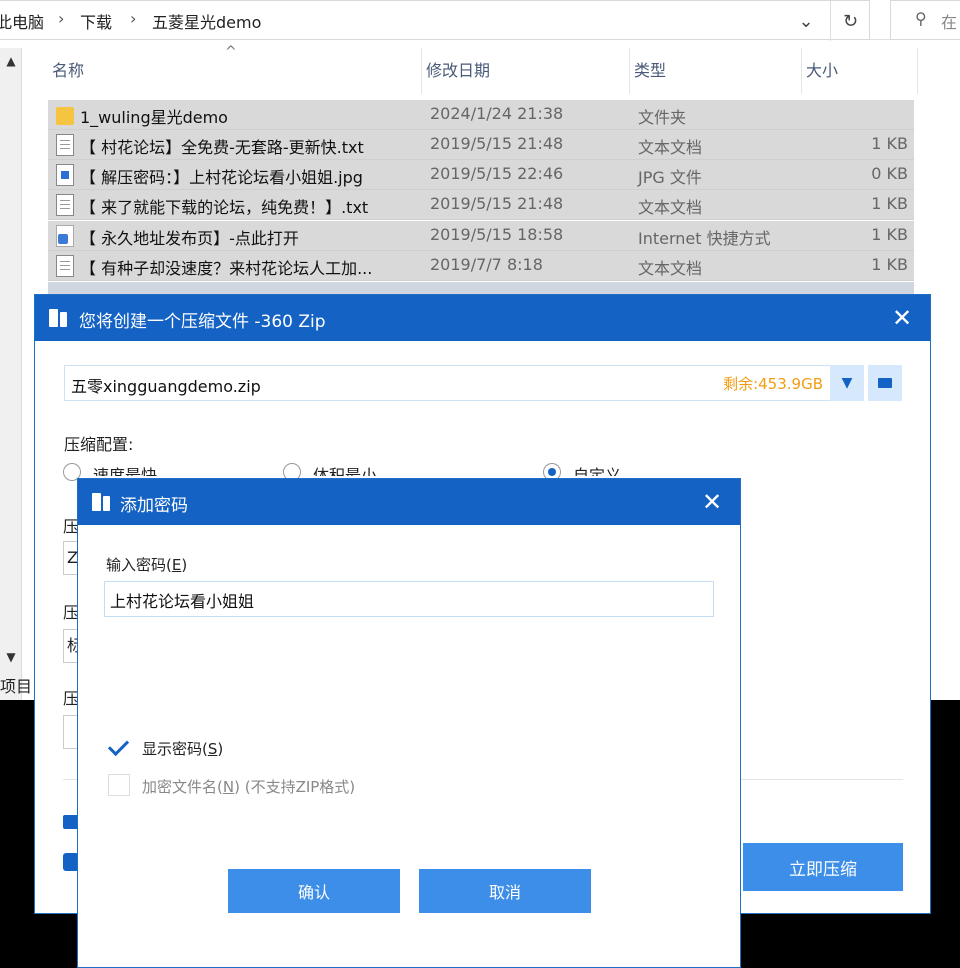 The image size is (960, 968). Describe the element at coordinates (345, 471) in the screenshot. I see `radio-smallest-label: 体积最小` at that location.